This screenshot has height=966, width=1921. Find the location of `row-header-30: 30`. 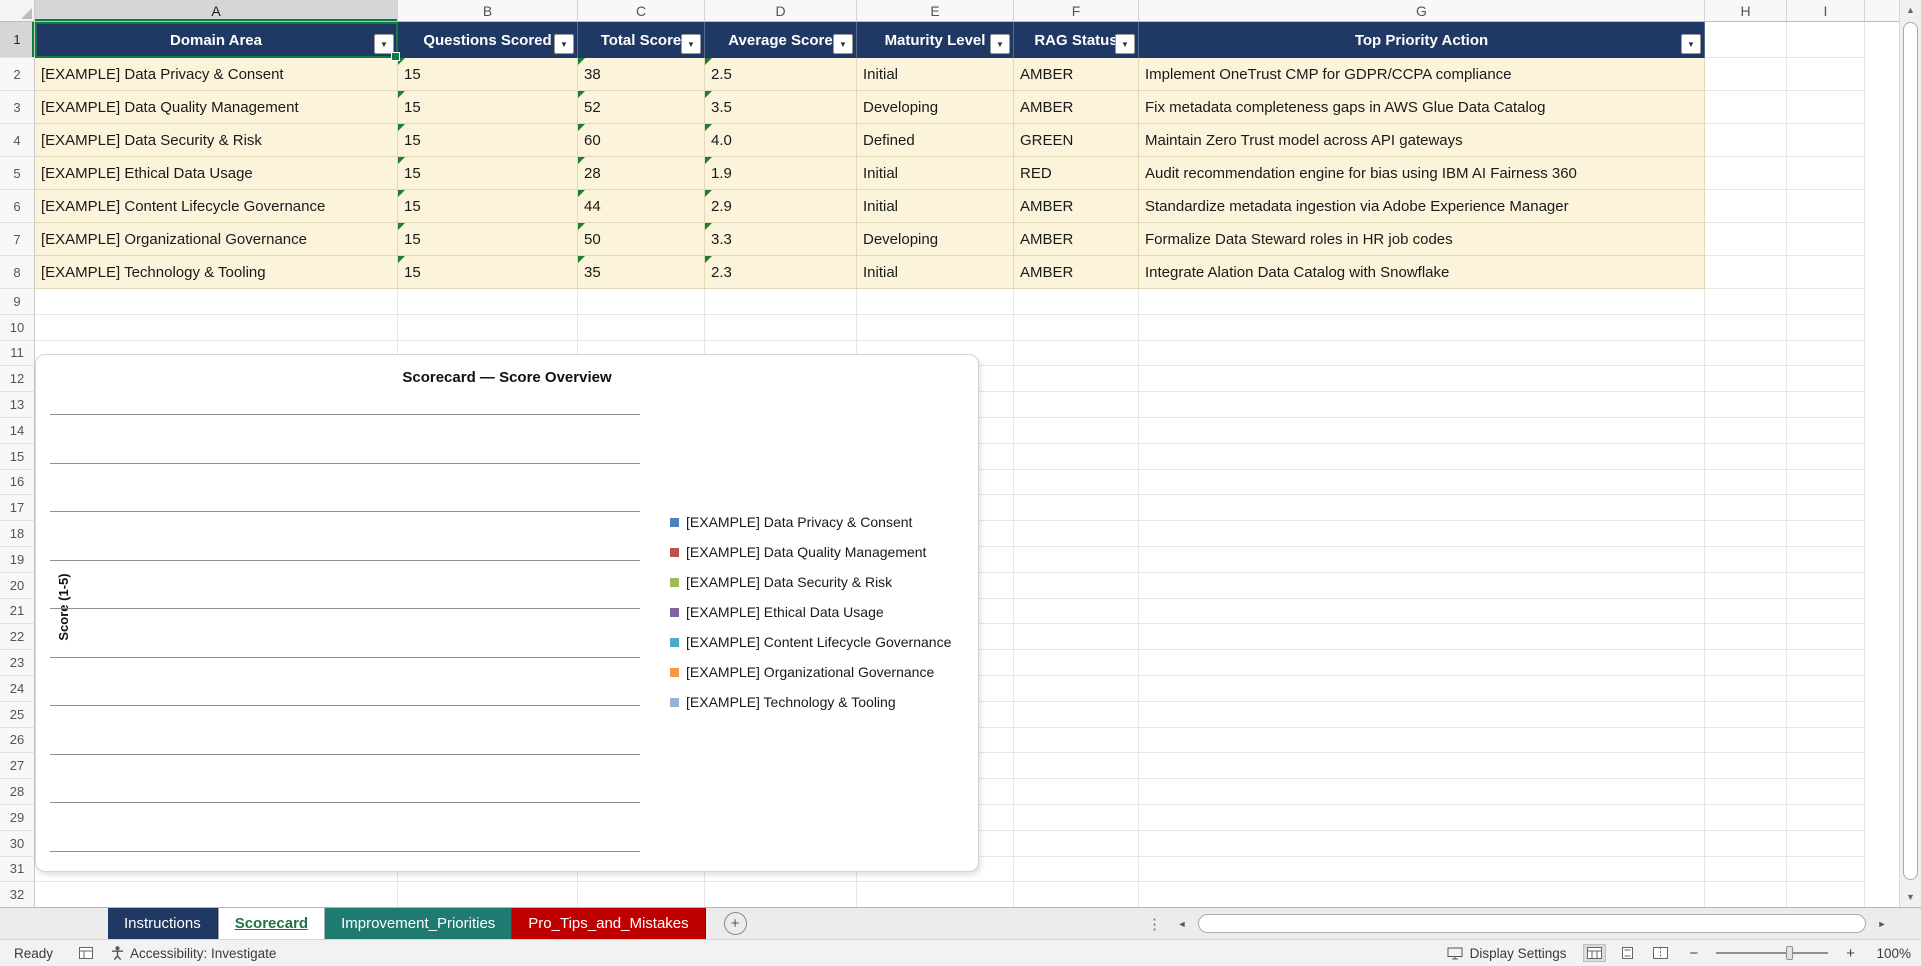

row-header-30: 30 is located at coordinates (17, 843).